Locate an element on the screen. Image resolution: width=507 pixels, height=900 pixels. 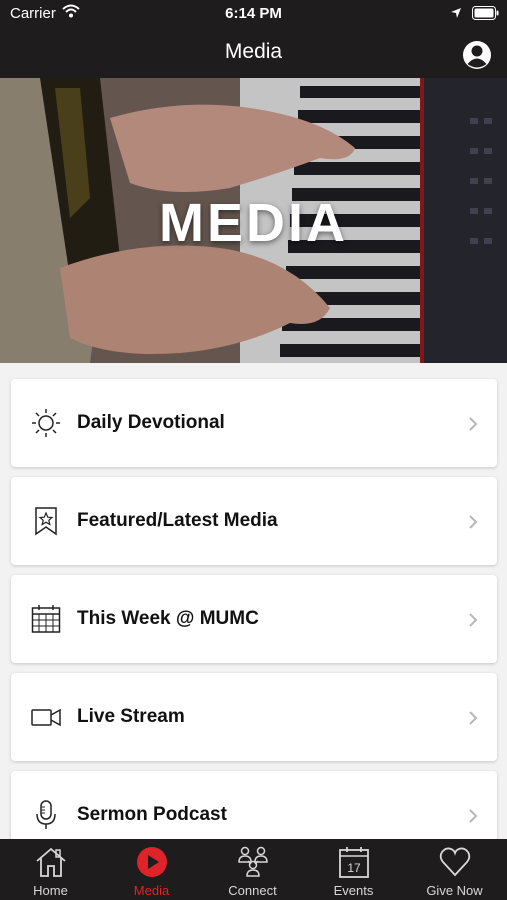
menu-item-label: Sermon Podcast is located at coordinates (152, 814).